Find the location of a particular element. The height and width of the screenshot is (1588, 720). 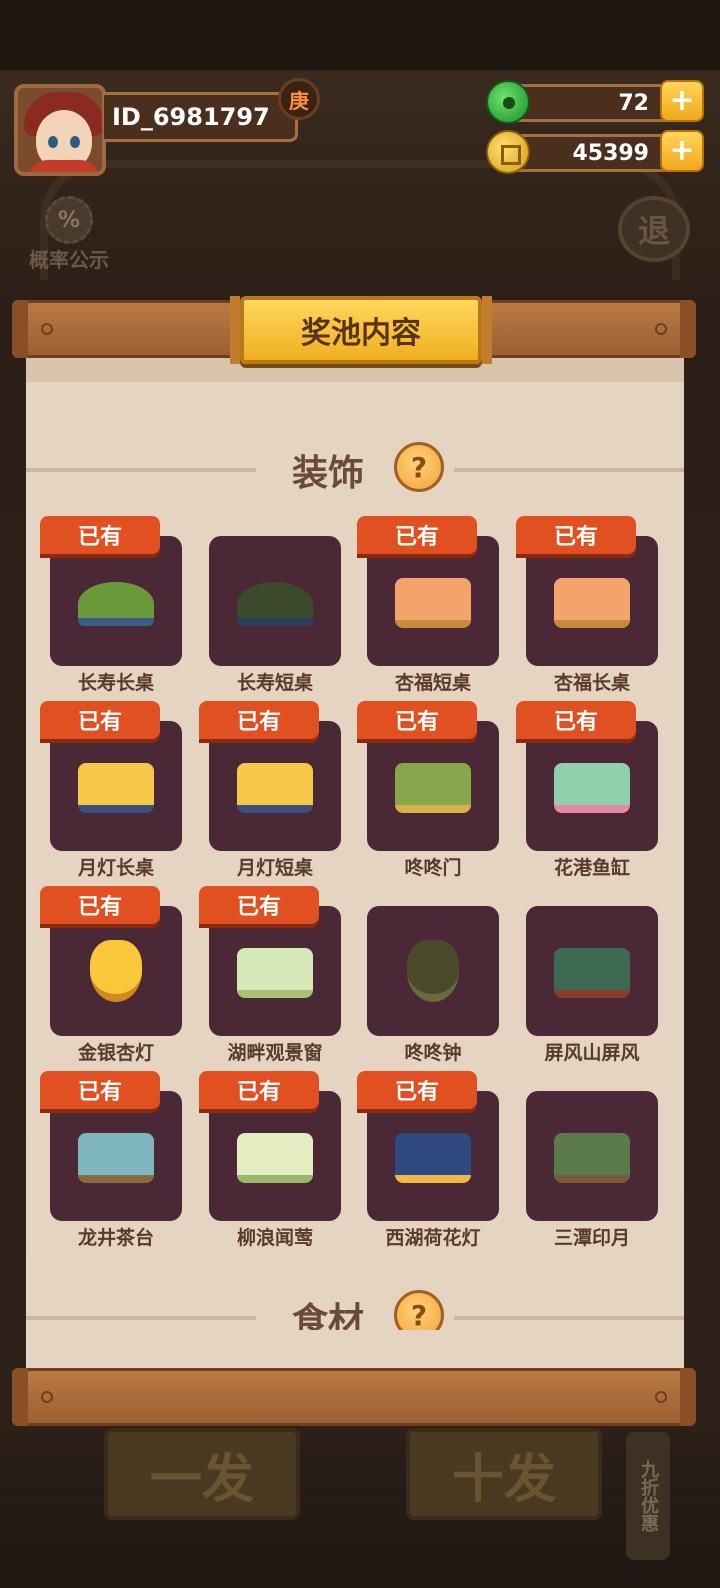

help-icon: ? is located at coordinates (419, 467).